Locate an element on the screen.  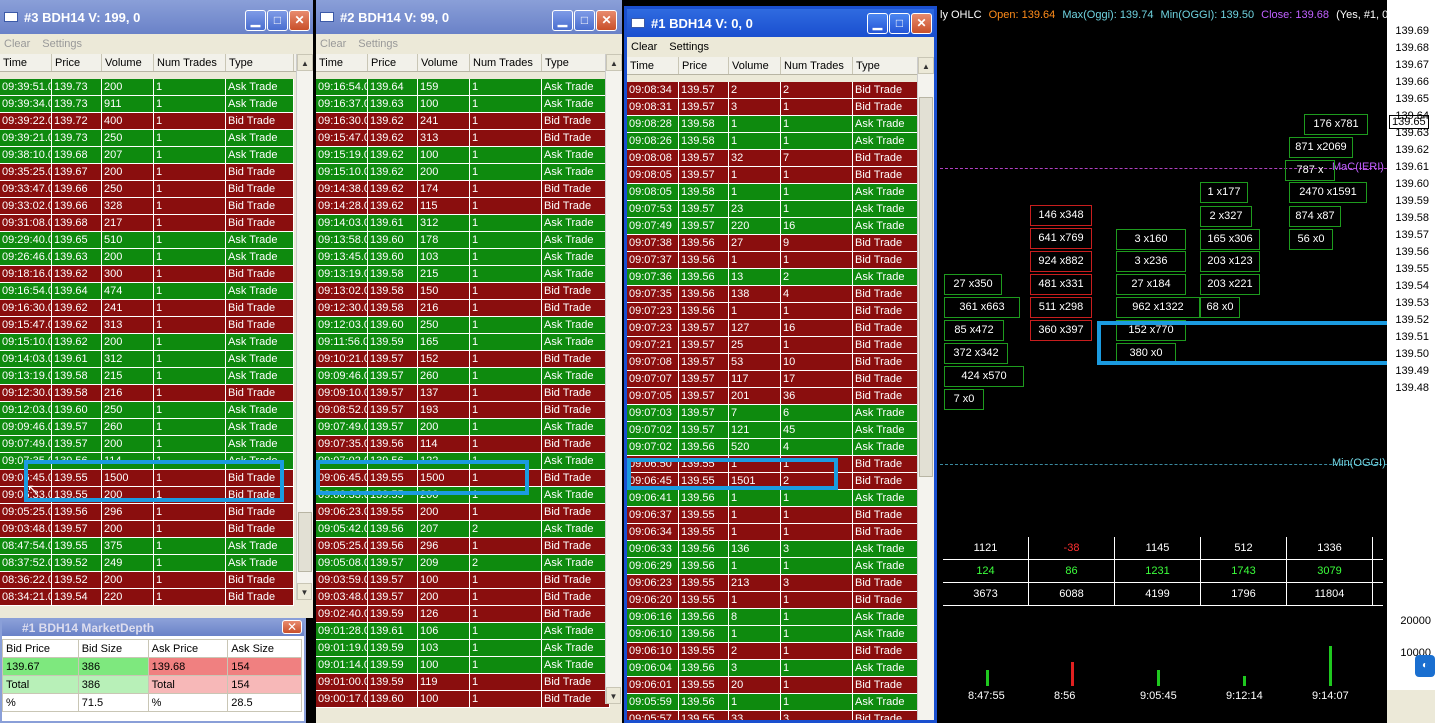
table-row: 09:14:28.0 139.62 115 1 Bid Trade is located at coordinates (463, 206).